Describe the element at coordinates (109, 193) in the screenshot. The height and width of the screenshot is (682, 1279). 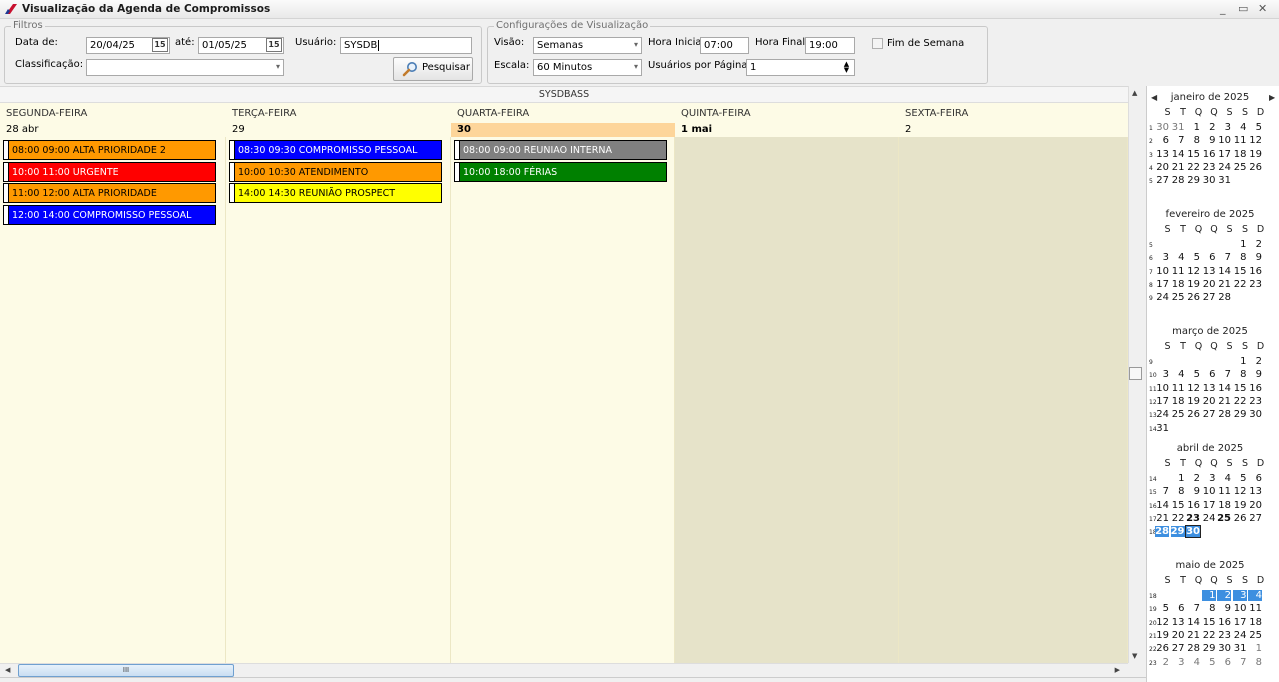
I see `appointment-item: 11:00 12:00 ALTA PRIORIDADE` at that location.